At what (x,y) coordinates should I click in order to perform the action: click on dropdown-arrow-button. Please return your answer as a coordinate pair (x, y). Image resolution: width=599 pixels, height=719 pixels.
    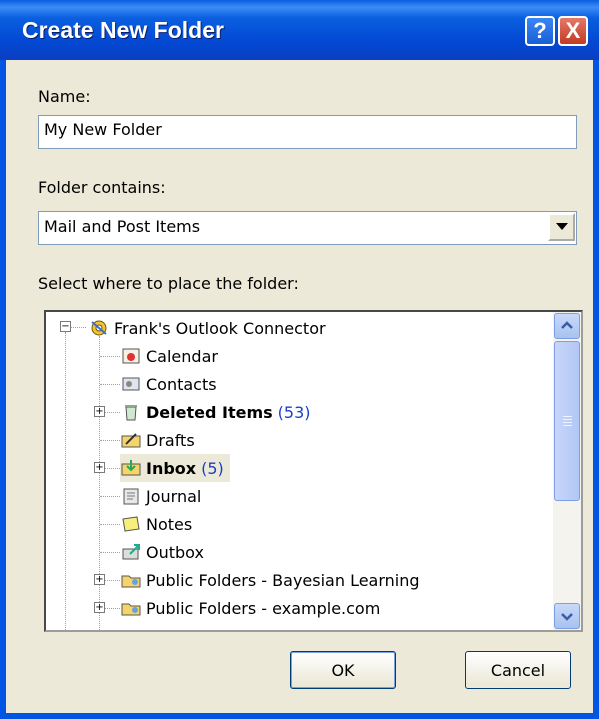
    Looking at the image, I should click on (561, 227).